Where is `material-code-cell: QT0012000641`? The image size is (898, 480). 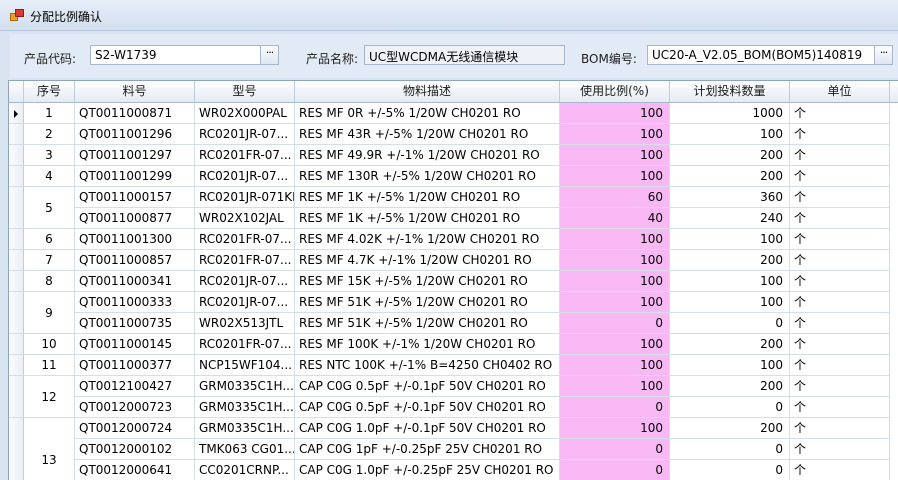 material-code-cell: QT0012000641 is located at coordinates (135, 470).